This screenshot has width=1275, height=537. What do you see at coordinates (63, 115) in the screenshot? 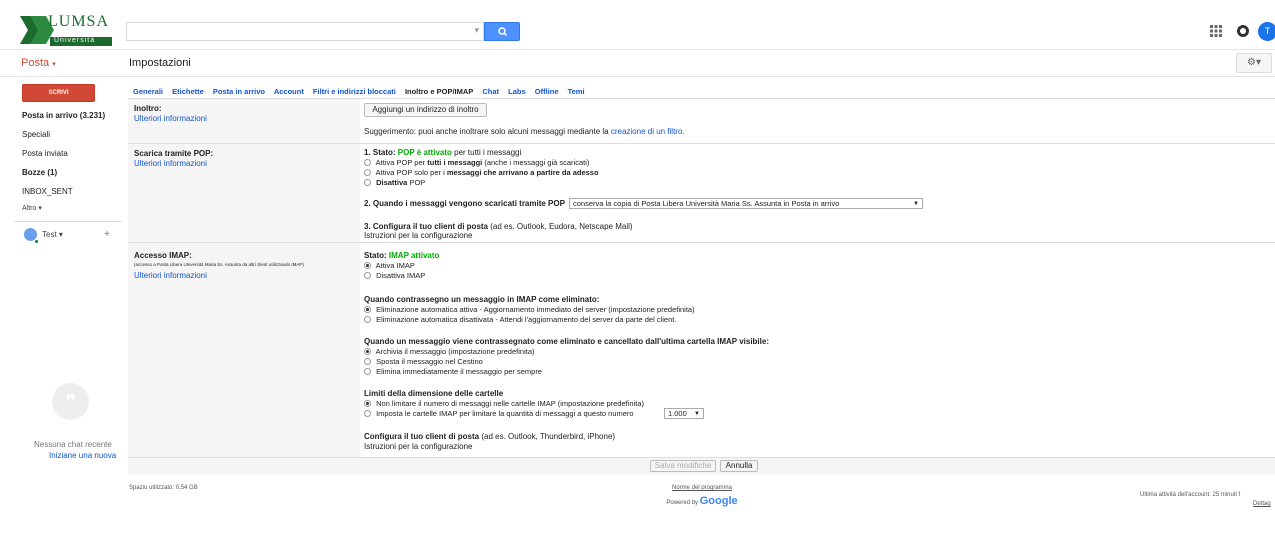
I see `sidebar-item-inbox: Posta in arrivo (3.231)` at bounding box center [63, 115].